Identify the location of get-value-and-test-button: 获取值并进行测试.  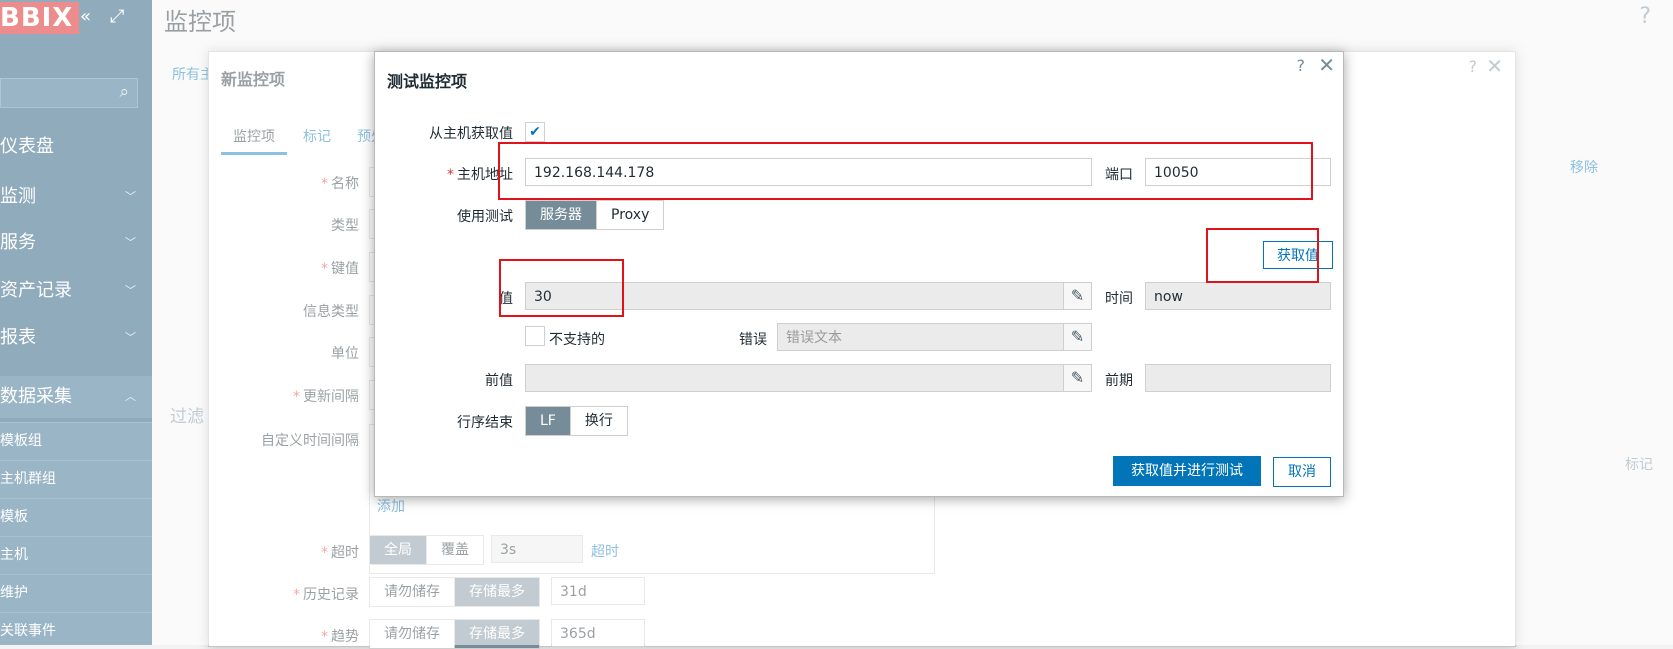
(1187, 471).